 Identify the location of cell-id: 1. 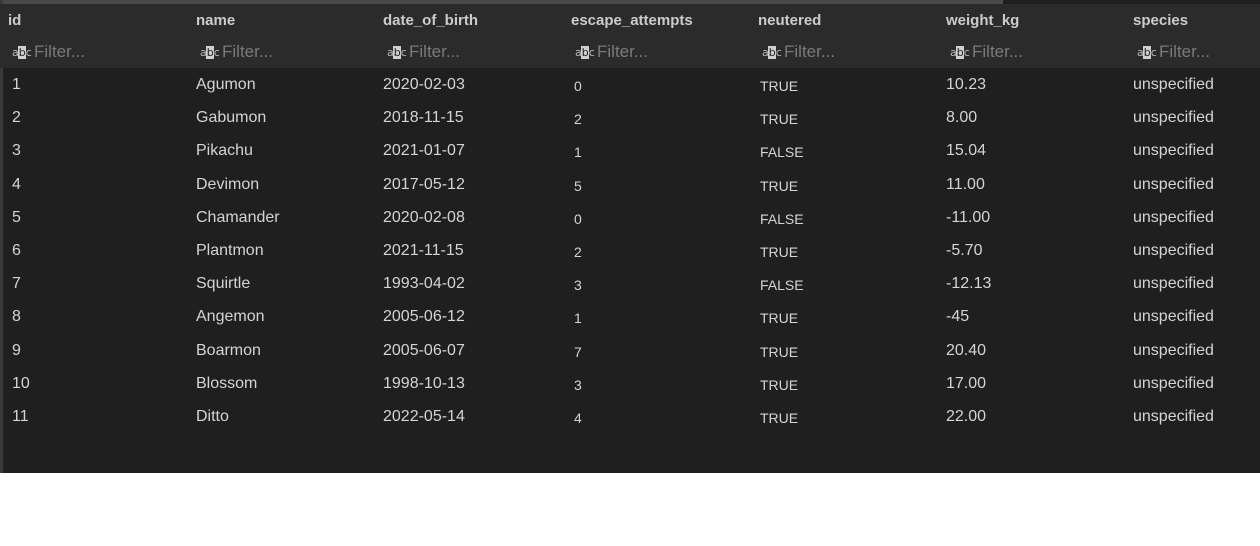
(16, 85).